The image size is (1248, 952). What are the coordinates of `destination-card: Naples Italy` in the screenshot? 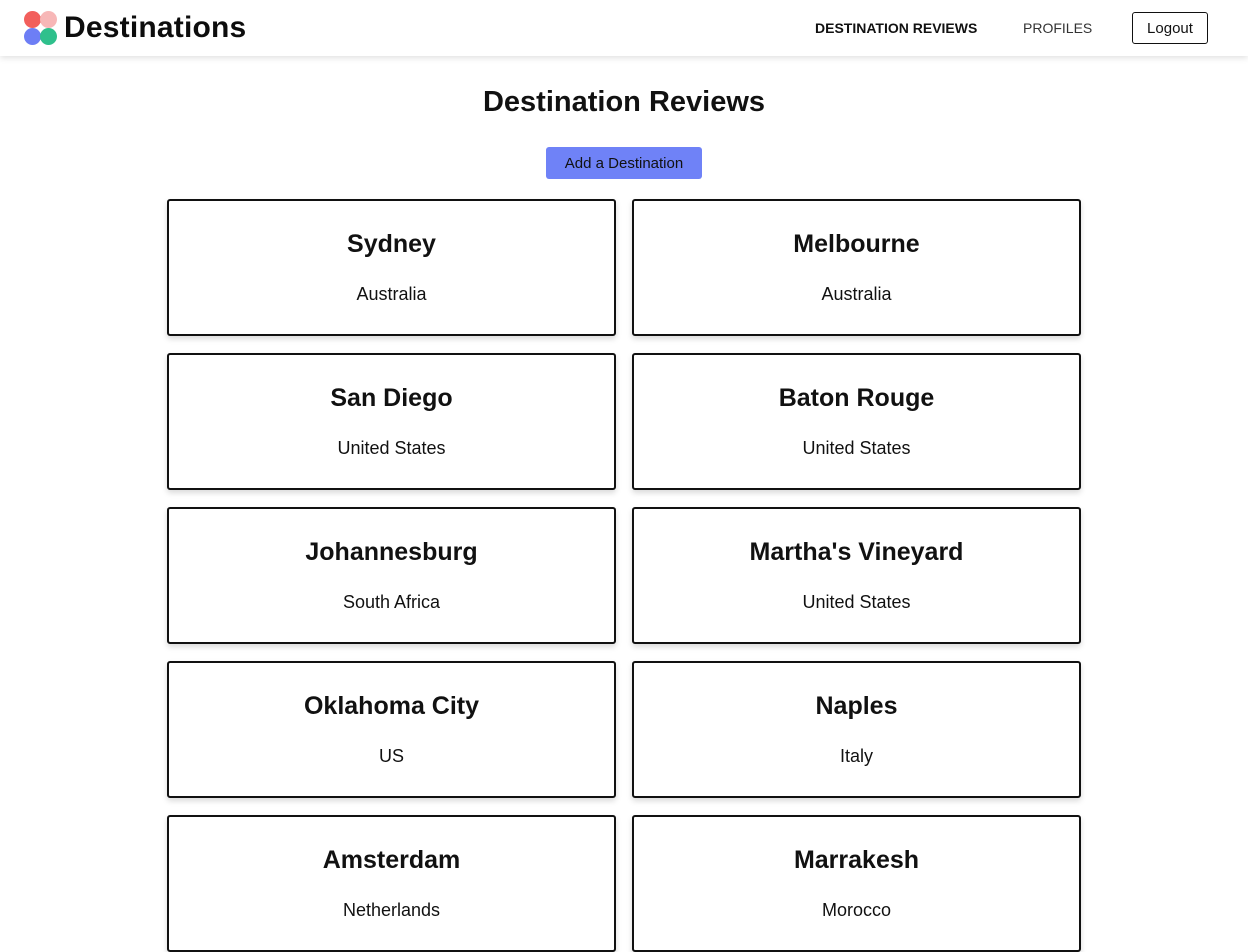 It's located at (856, 729).